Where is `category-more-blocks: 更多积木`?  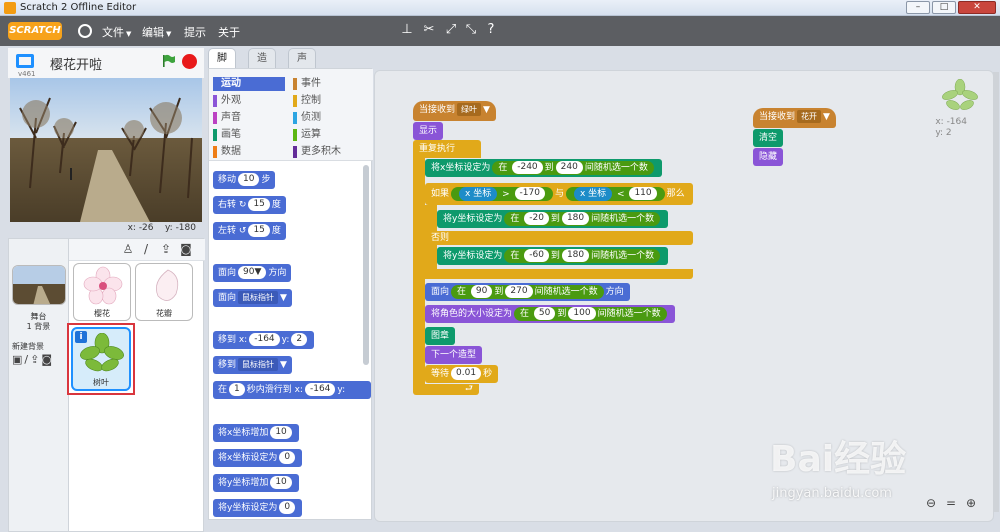 category-more-blocks: 更多积木 is located at coordinates (329, 152).